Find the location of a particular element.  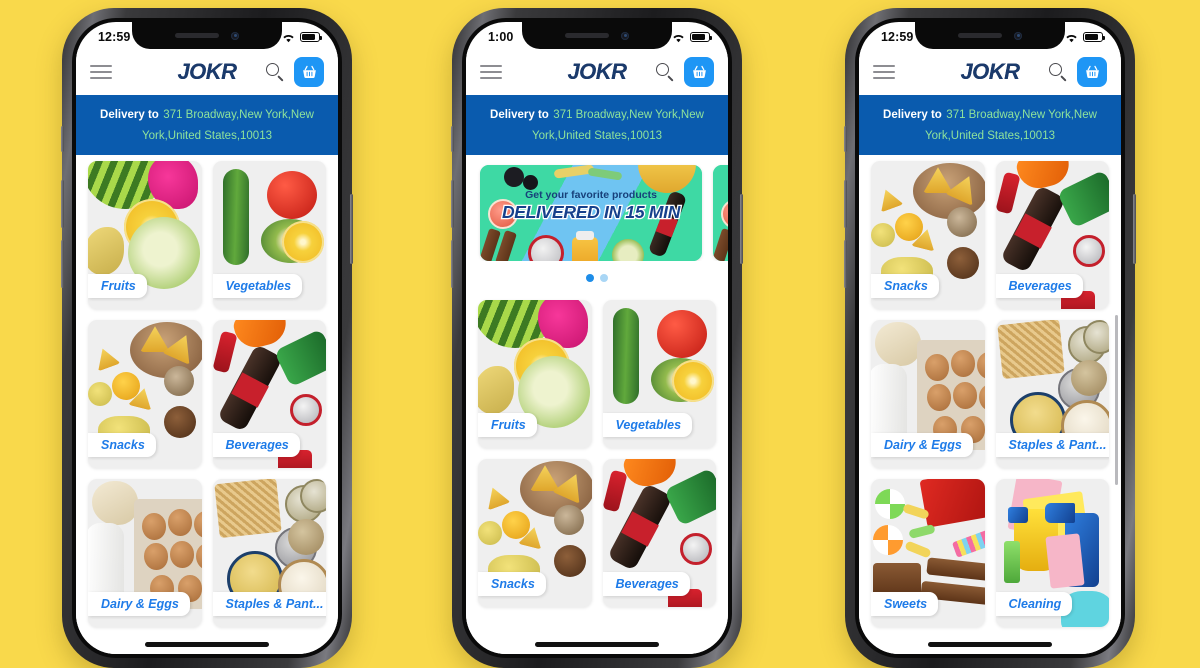

category-label: Vegetables is located at coordinates (257, 286).